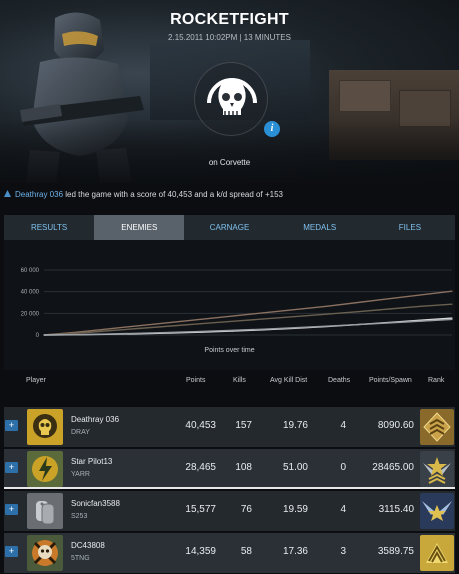 The image size is (459, 574). I want to click on header-deaths: Deaths, so click(339, 380).